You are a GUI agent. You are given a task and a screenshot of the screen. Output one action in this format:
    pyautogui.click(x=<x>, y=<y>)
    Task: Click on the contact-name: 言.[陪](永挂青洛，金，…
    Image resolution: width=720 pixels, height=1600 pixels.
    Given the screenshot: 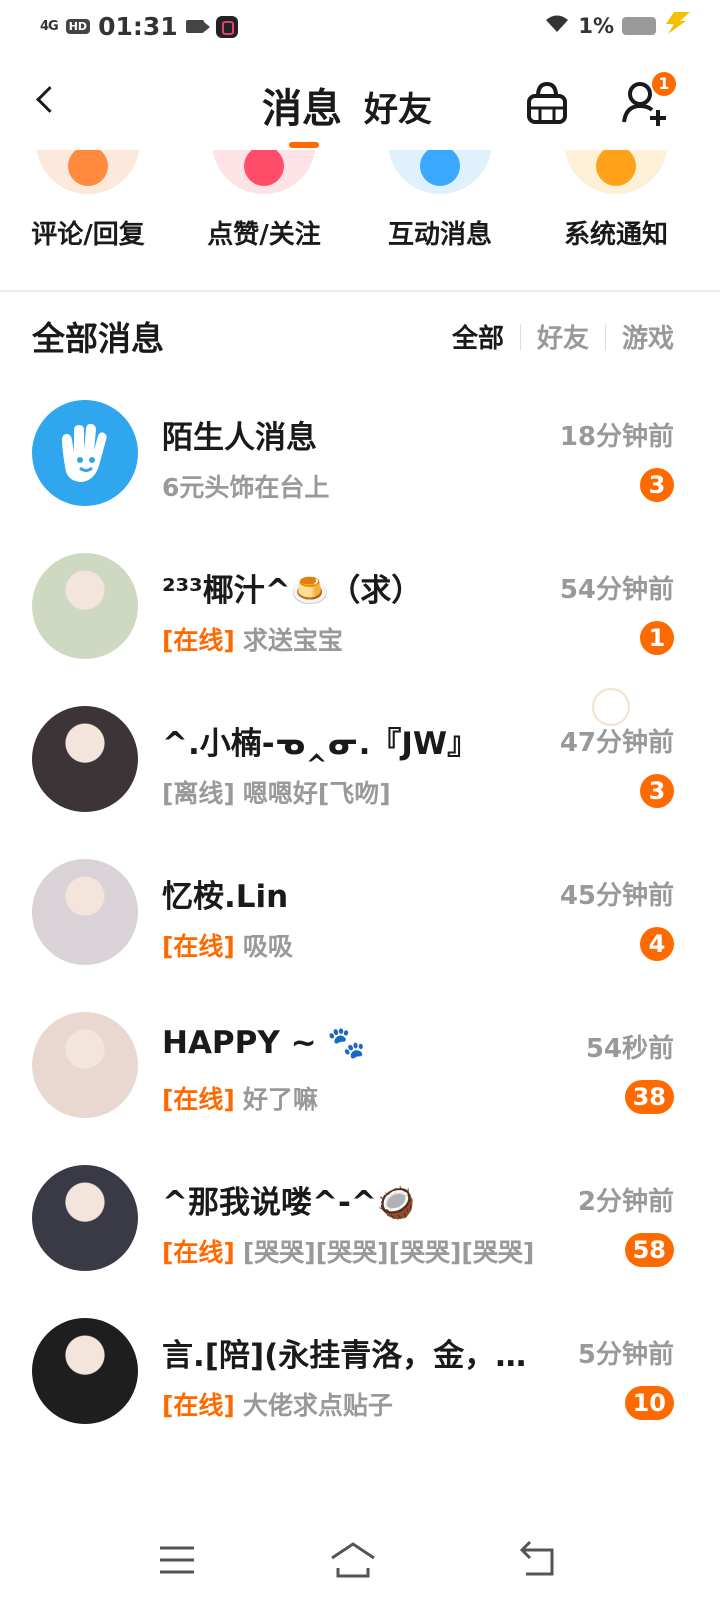 What is the action you would take?
    pyautogui.click(x=344, y=1356)
    